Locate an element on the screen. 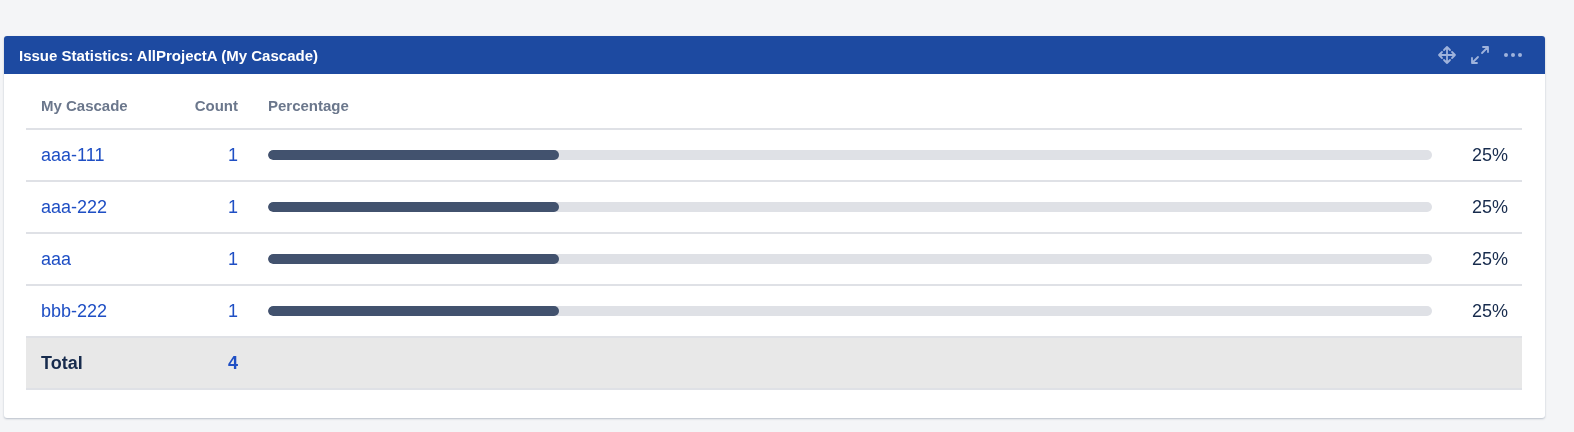 This screenshot has width=1574, height=432. total-label: Total is located at coordinates (62, 363).